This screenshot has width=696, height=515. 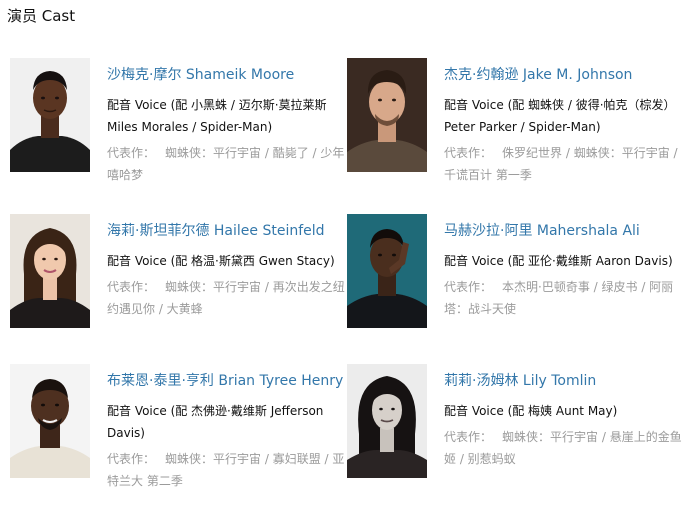 What do you see at coordinates (226, 231) in the screenshot?
I see `actor-name-link: 海莉·斯坦菲尔德 Hailee Steinfeld` at bounding box center [226, 231].